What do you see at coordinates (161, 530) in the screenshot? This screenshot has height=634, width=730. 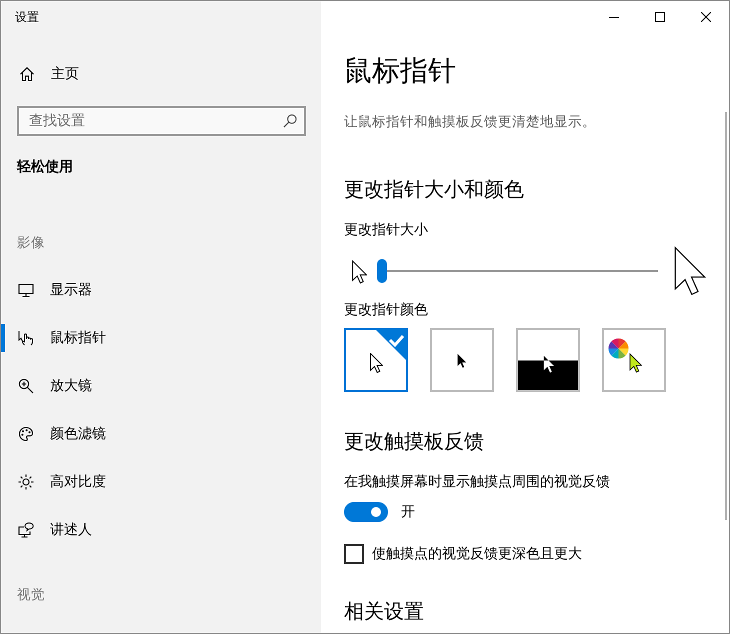 I see `sidebar-item: 讲述人` at bounding box center [161, 530].